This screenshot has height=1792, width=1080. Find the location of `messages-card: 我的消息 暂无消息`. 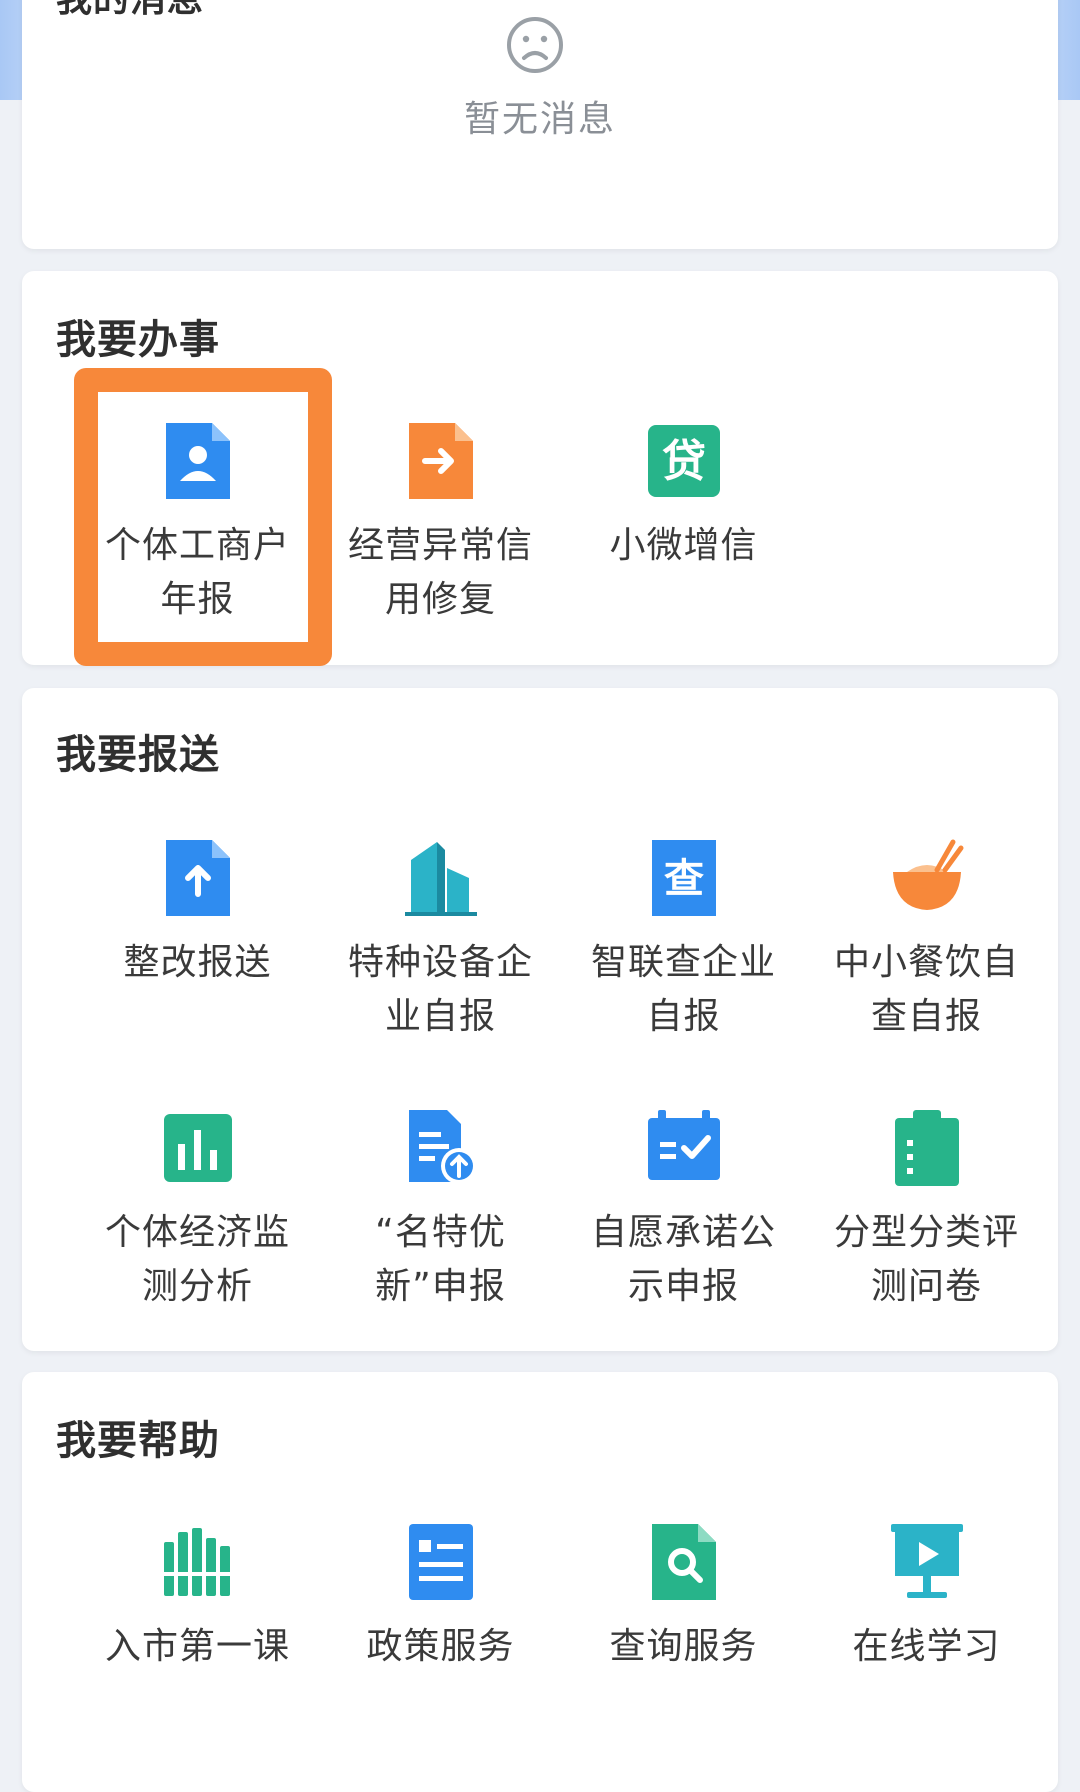

messages-card: 我的消息 暂无消息 is located at coordinates (540, 124).